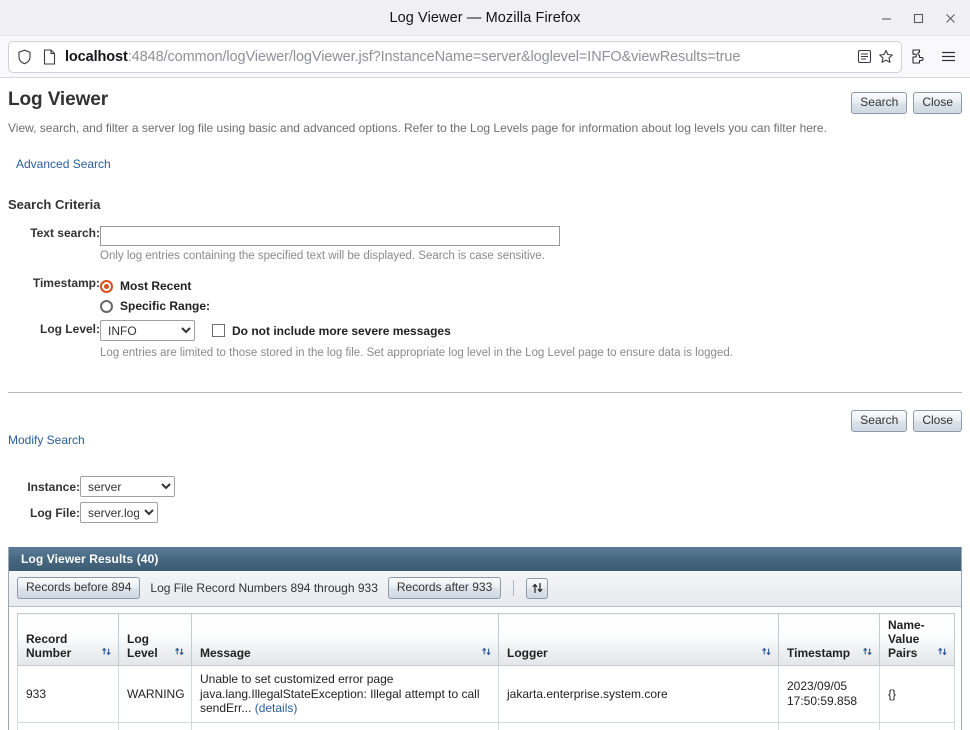 The image size is (970, 730). Describe the element at coordinates (864, 57) in the screenshot. I see `reader-view-icon` at that location.